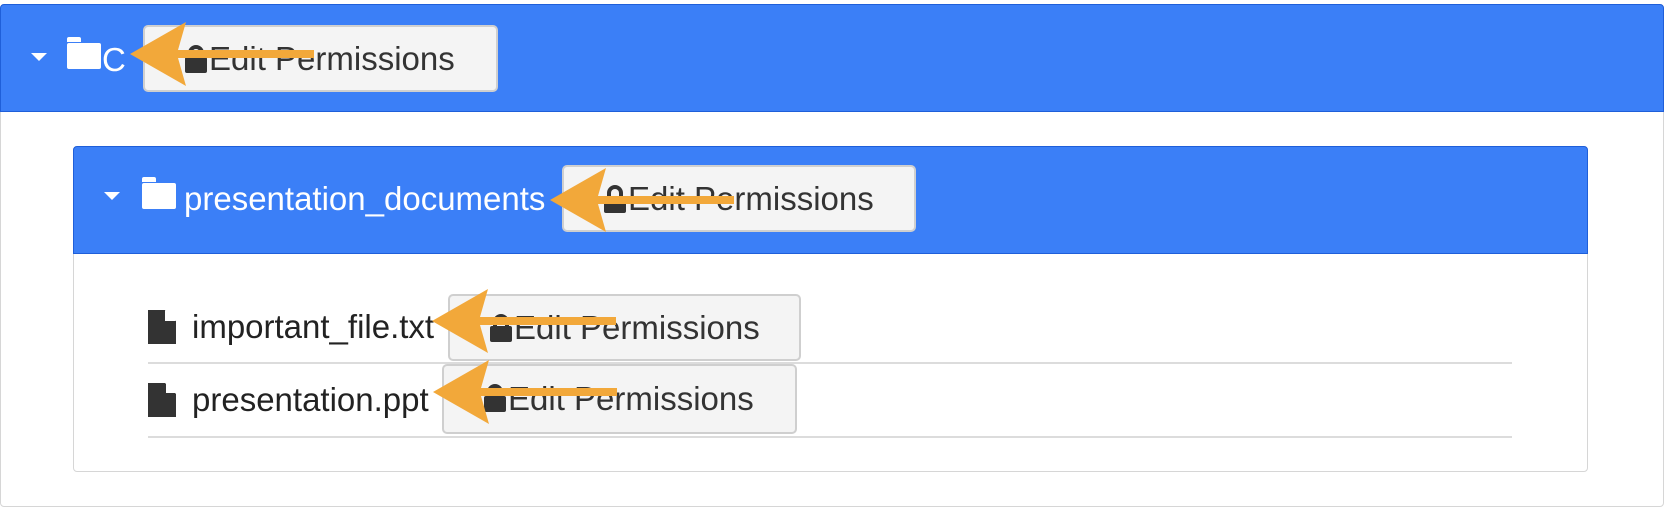  Describe the element at coordinates (364, 199) in the screenshot. I see `subfolder-name: presentation_documents` at that location.